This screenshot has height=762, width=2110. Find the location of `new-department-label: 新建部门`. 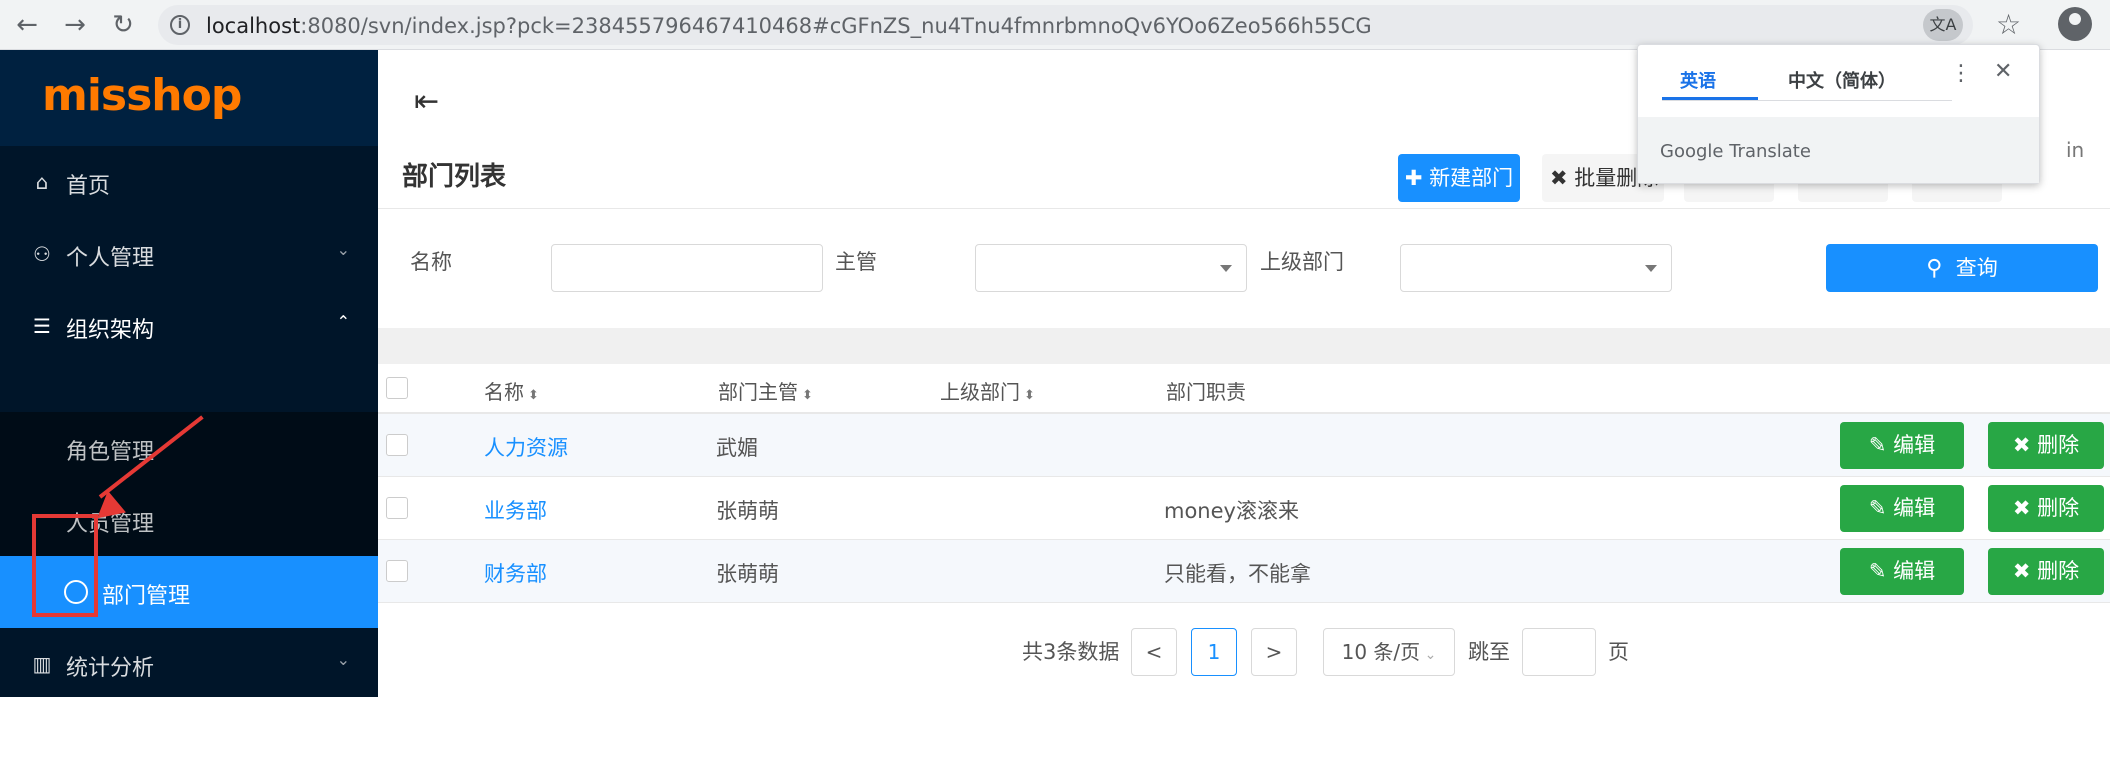

new-department-label: 新建部门 is located at coordinates (1471, 178).